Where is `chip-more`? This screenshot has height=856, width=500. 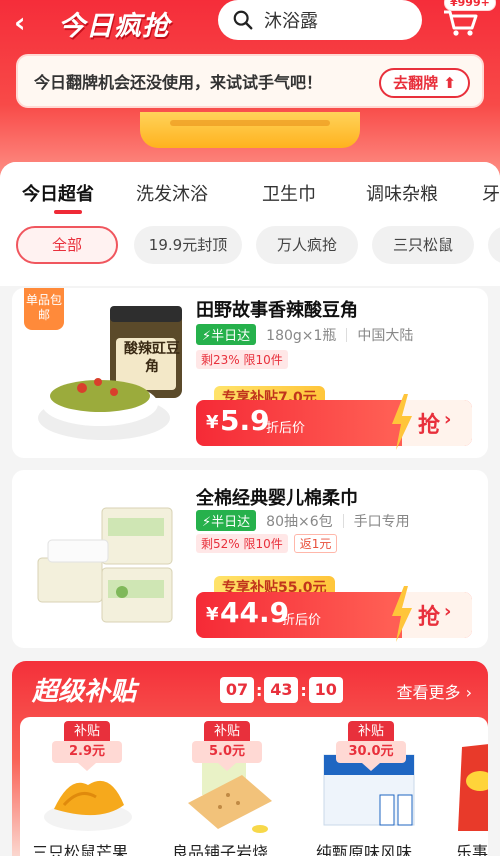 chip-more is located at coordinates (494, 245).